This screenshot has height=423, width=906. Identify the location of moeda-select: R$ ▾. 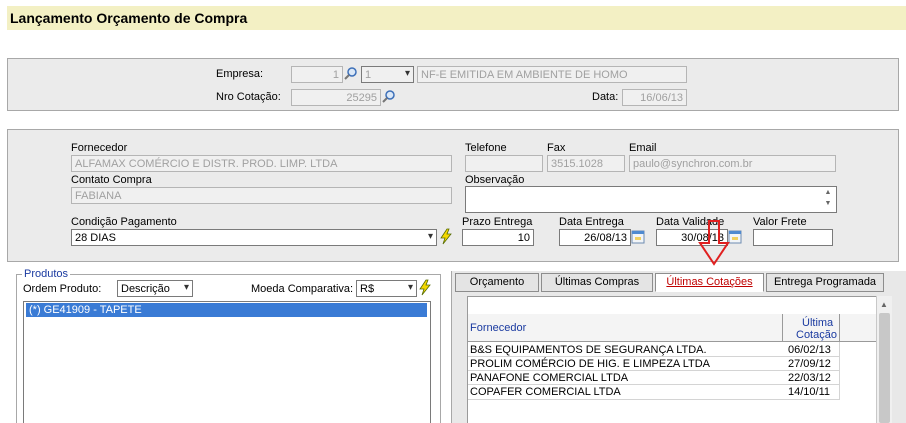
(386, 288).